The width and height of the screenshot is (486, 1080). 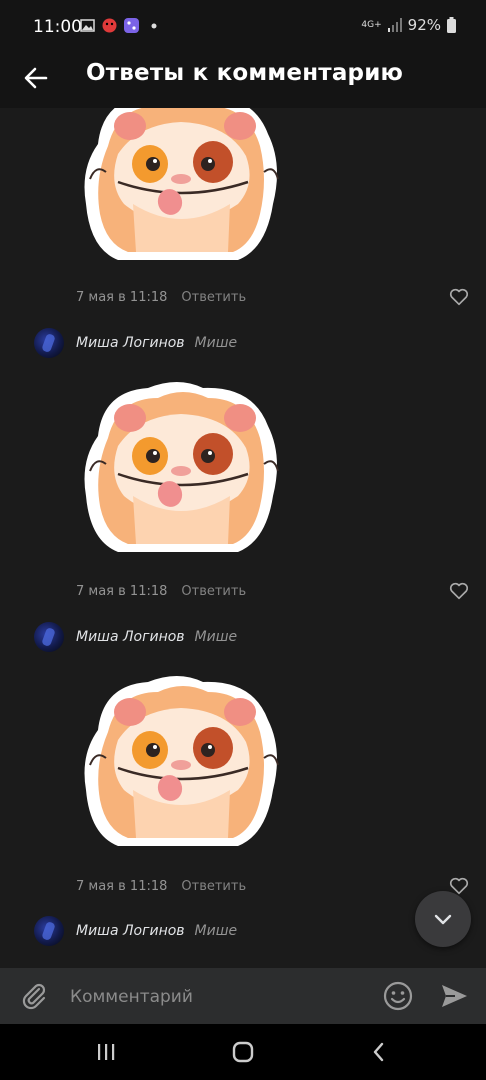 I want to click on status-bar: 11:00 4G+ 92%, so click(x=243, y=26).